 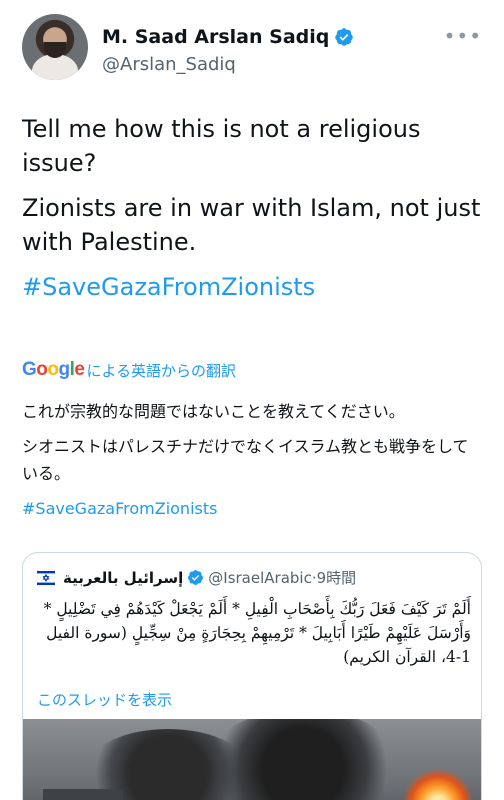 I want to click on image-building, so click(x=83, y=794).